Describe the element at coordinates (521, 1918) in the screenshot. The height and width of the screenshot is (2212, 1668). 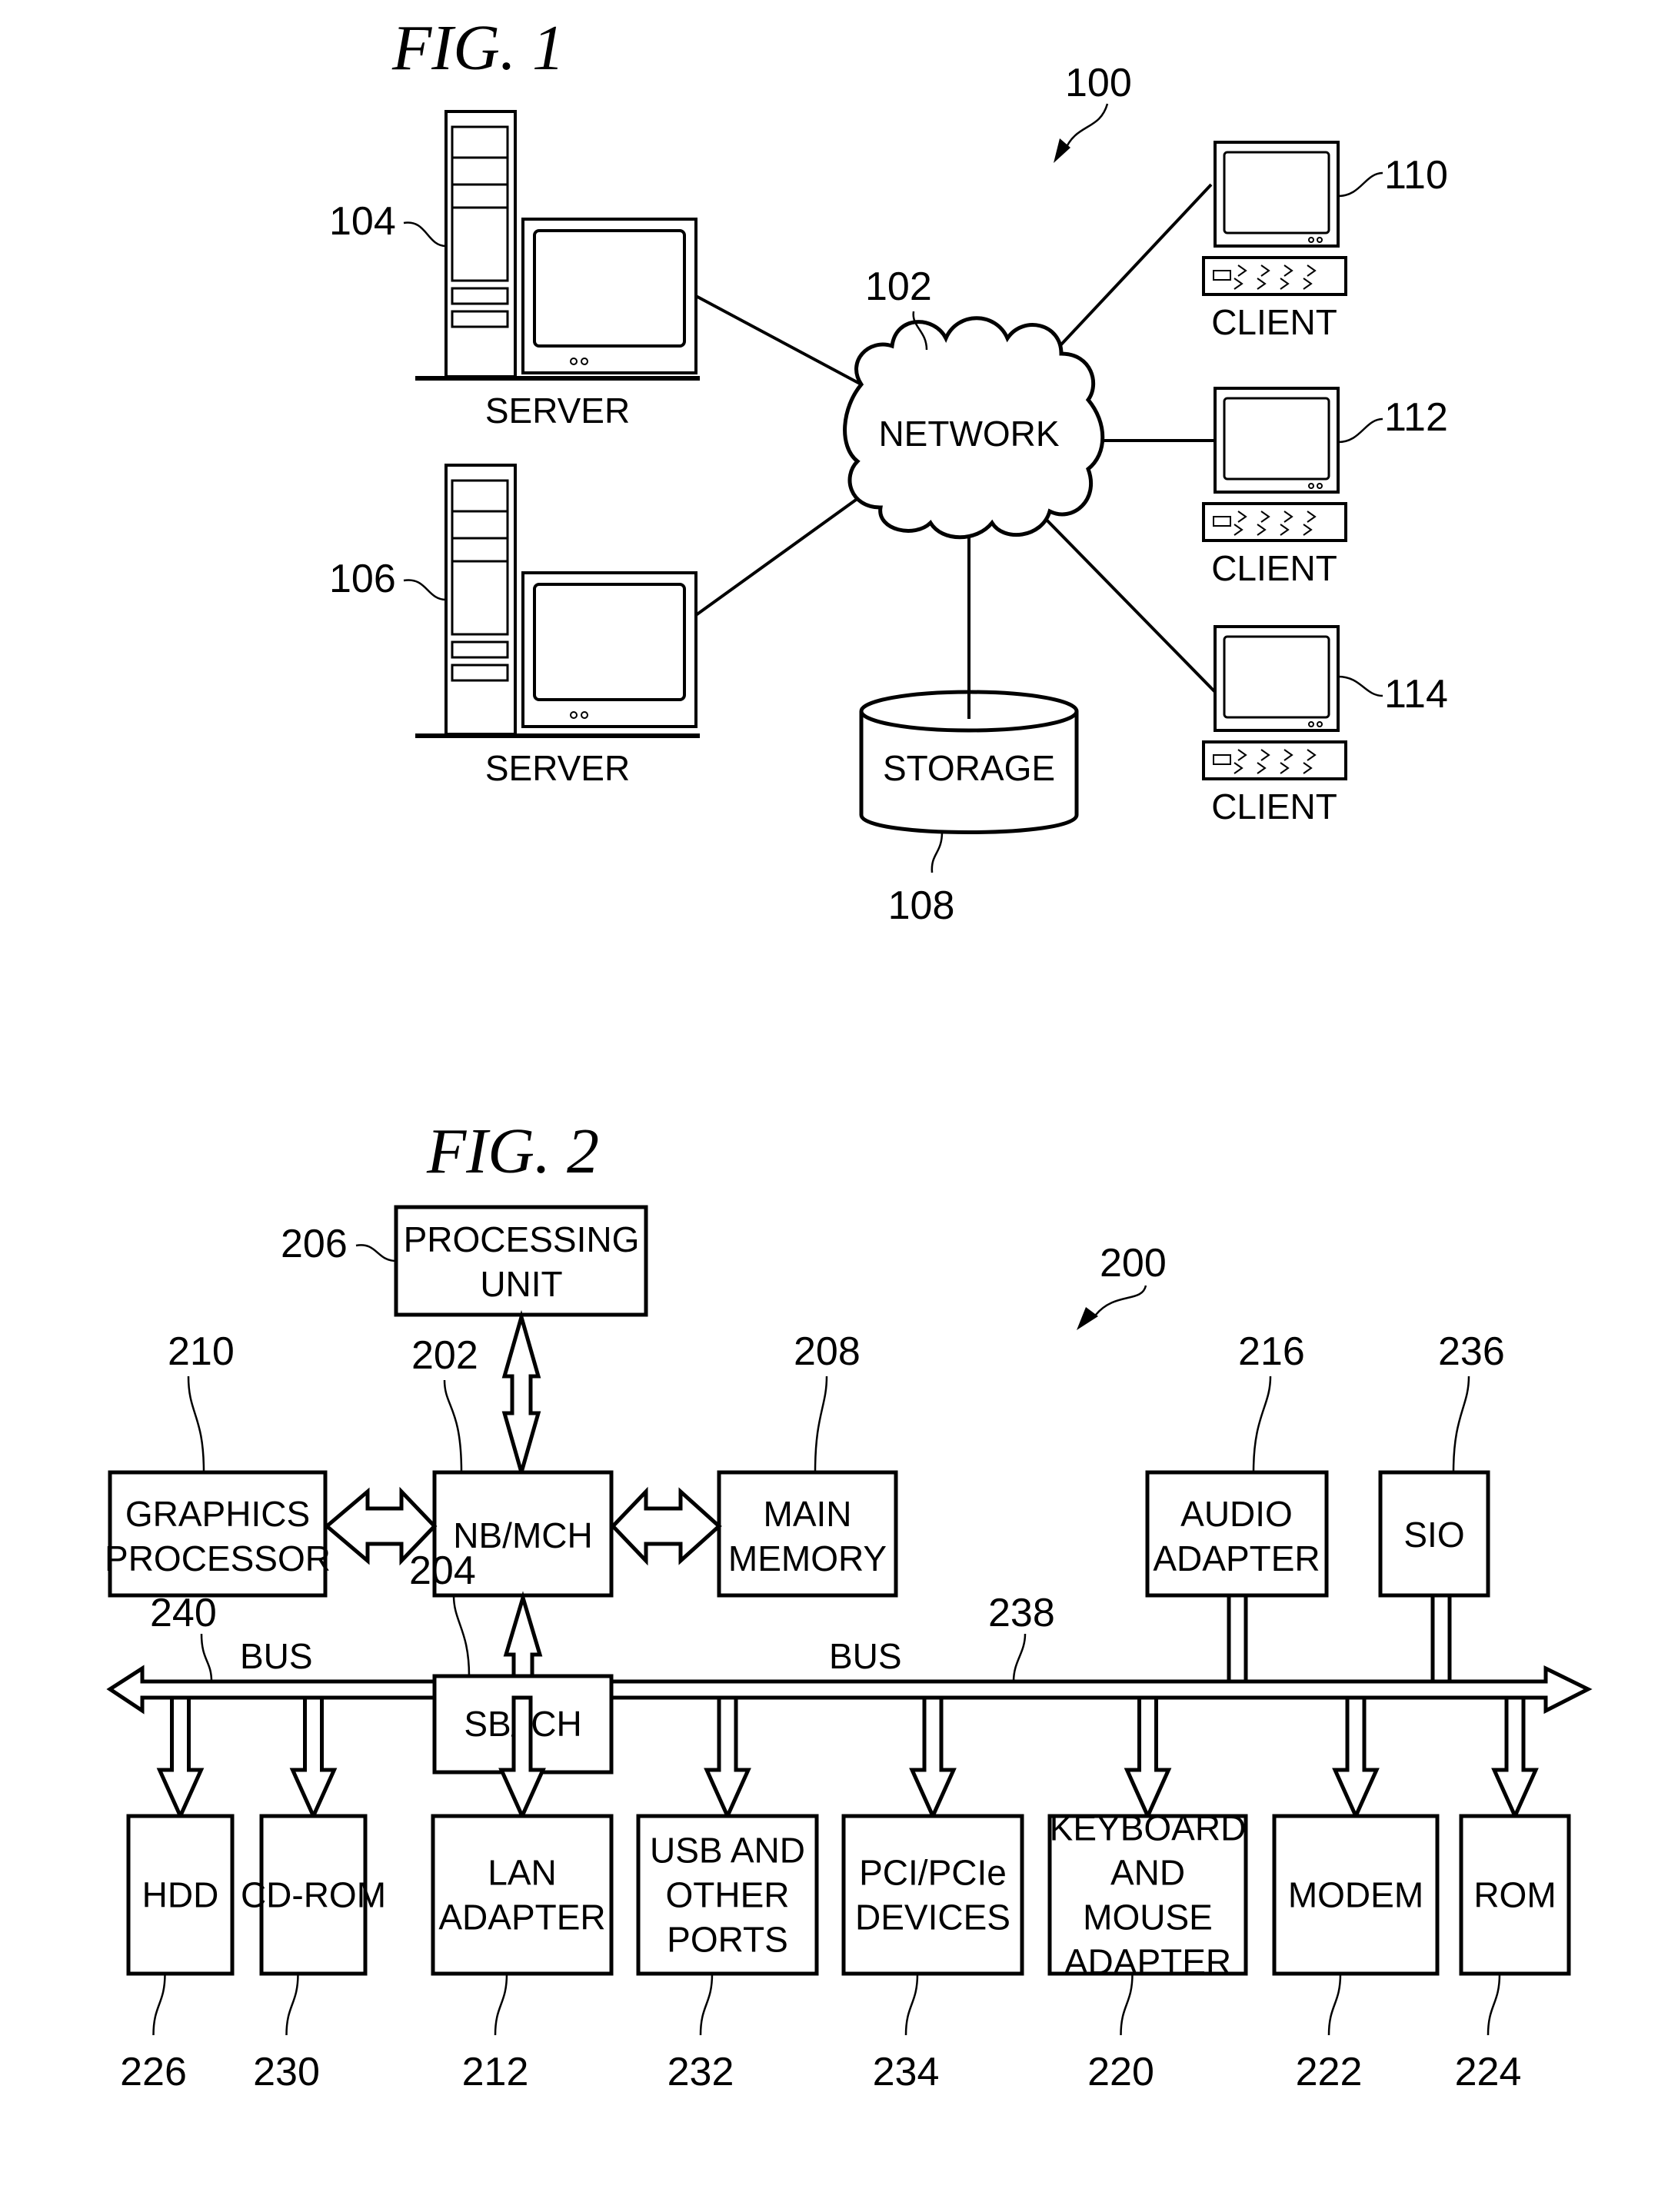
I see `device-label-212-2: ADAPTER` at that location.